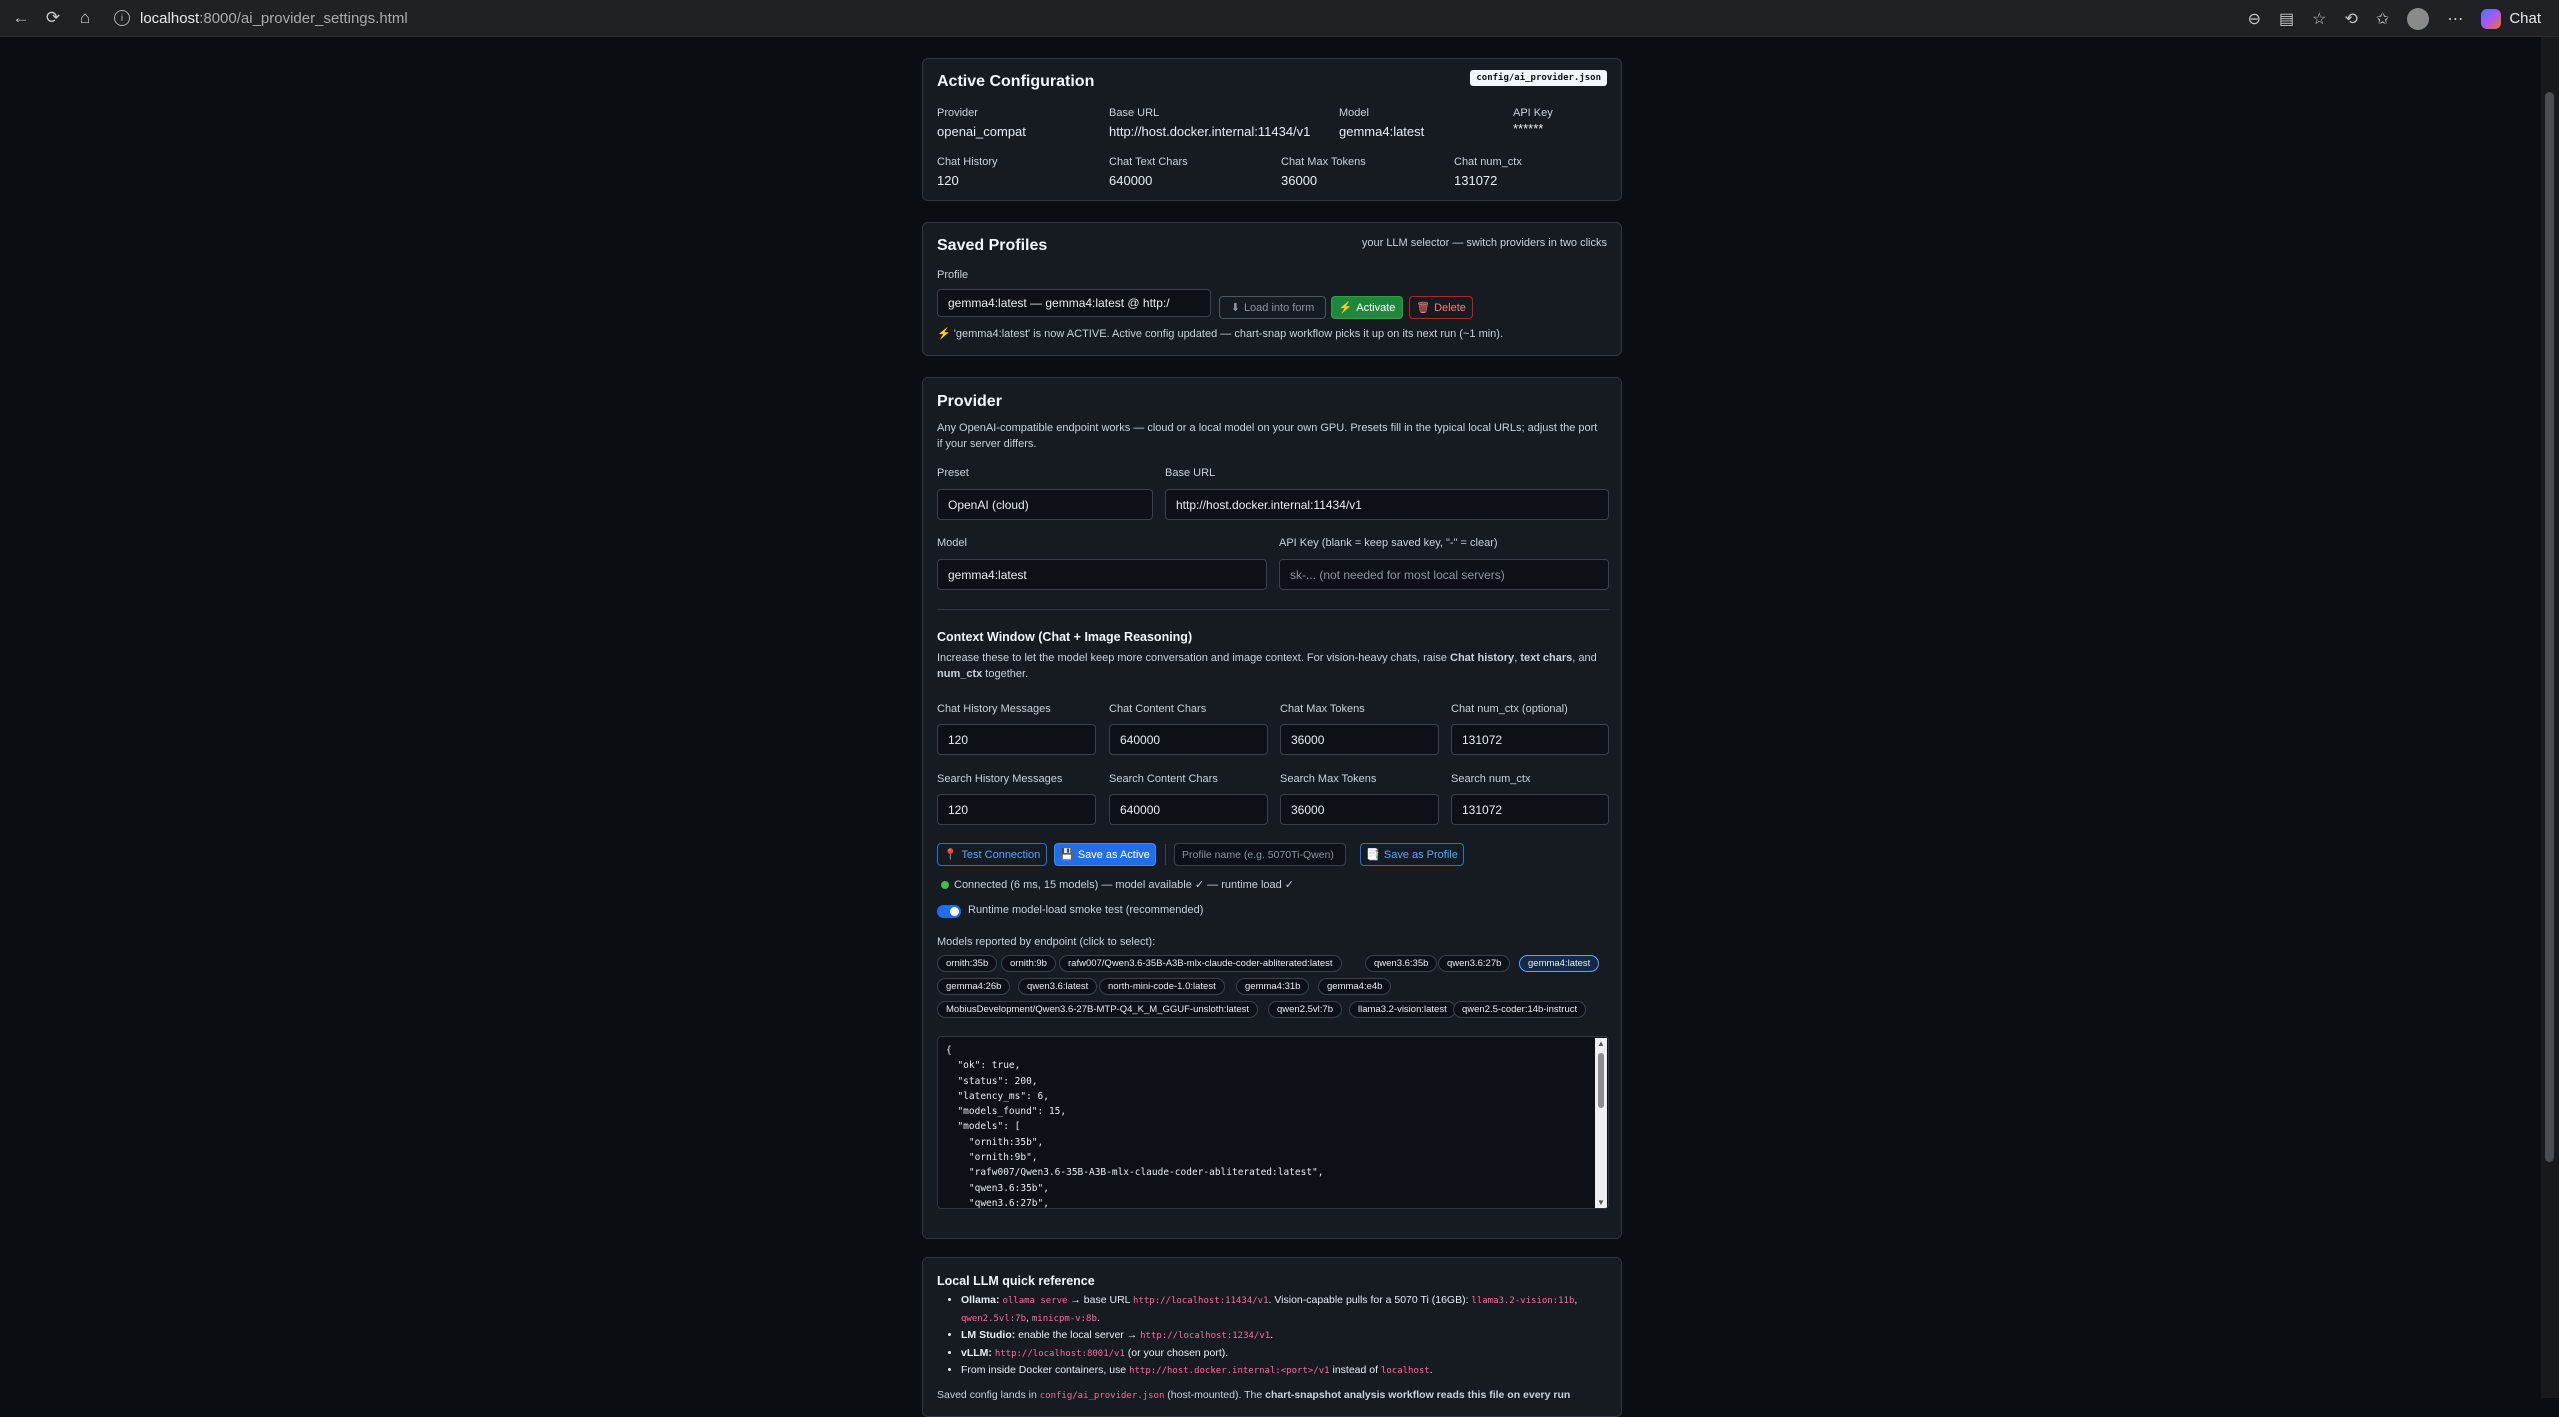  What do you see at coordinates (1016, 809) in the screenshot?
I see `search-history-messages-input: 120` at bounding box center [1016, 809].